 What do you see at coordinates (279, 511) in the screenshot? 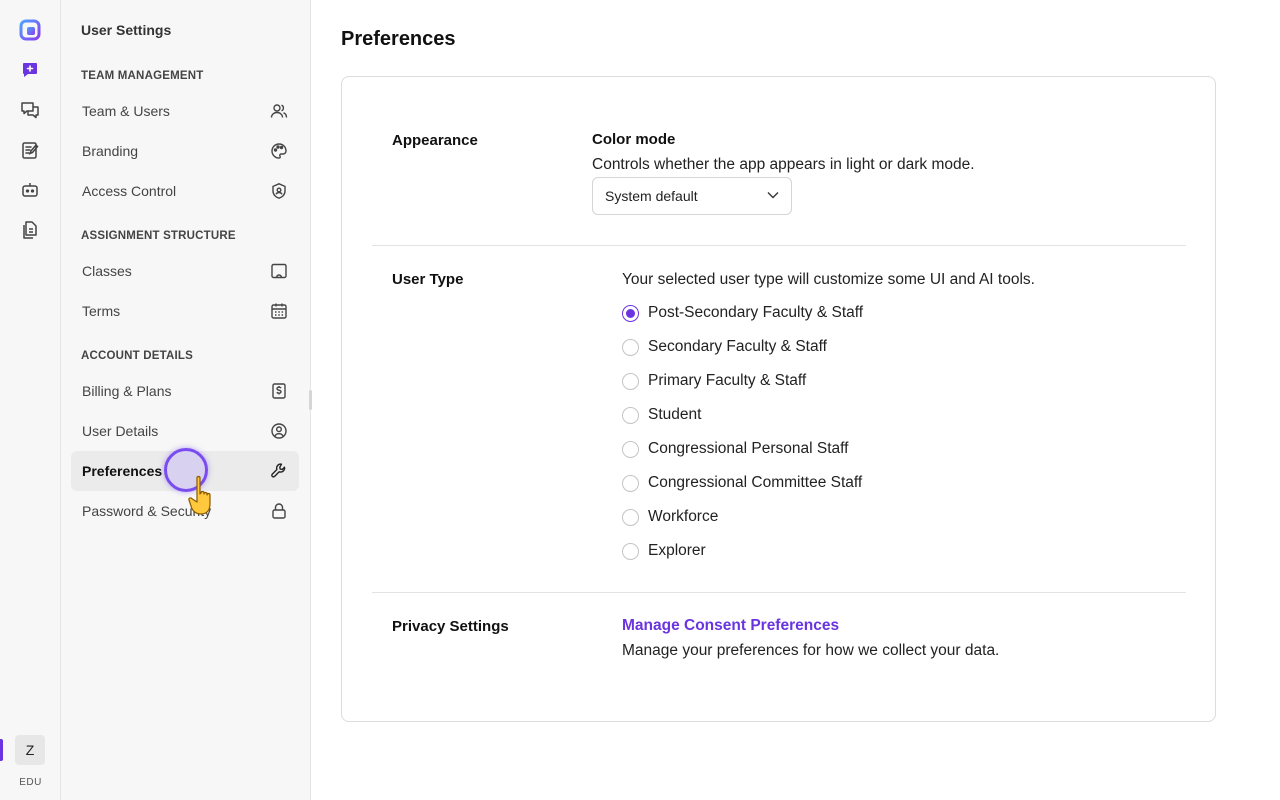
I see `lock-icon` at bounding box center [279, 511].